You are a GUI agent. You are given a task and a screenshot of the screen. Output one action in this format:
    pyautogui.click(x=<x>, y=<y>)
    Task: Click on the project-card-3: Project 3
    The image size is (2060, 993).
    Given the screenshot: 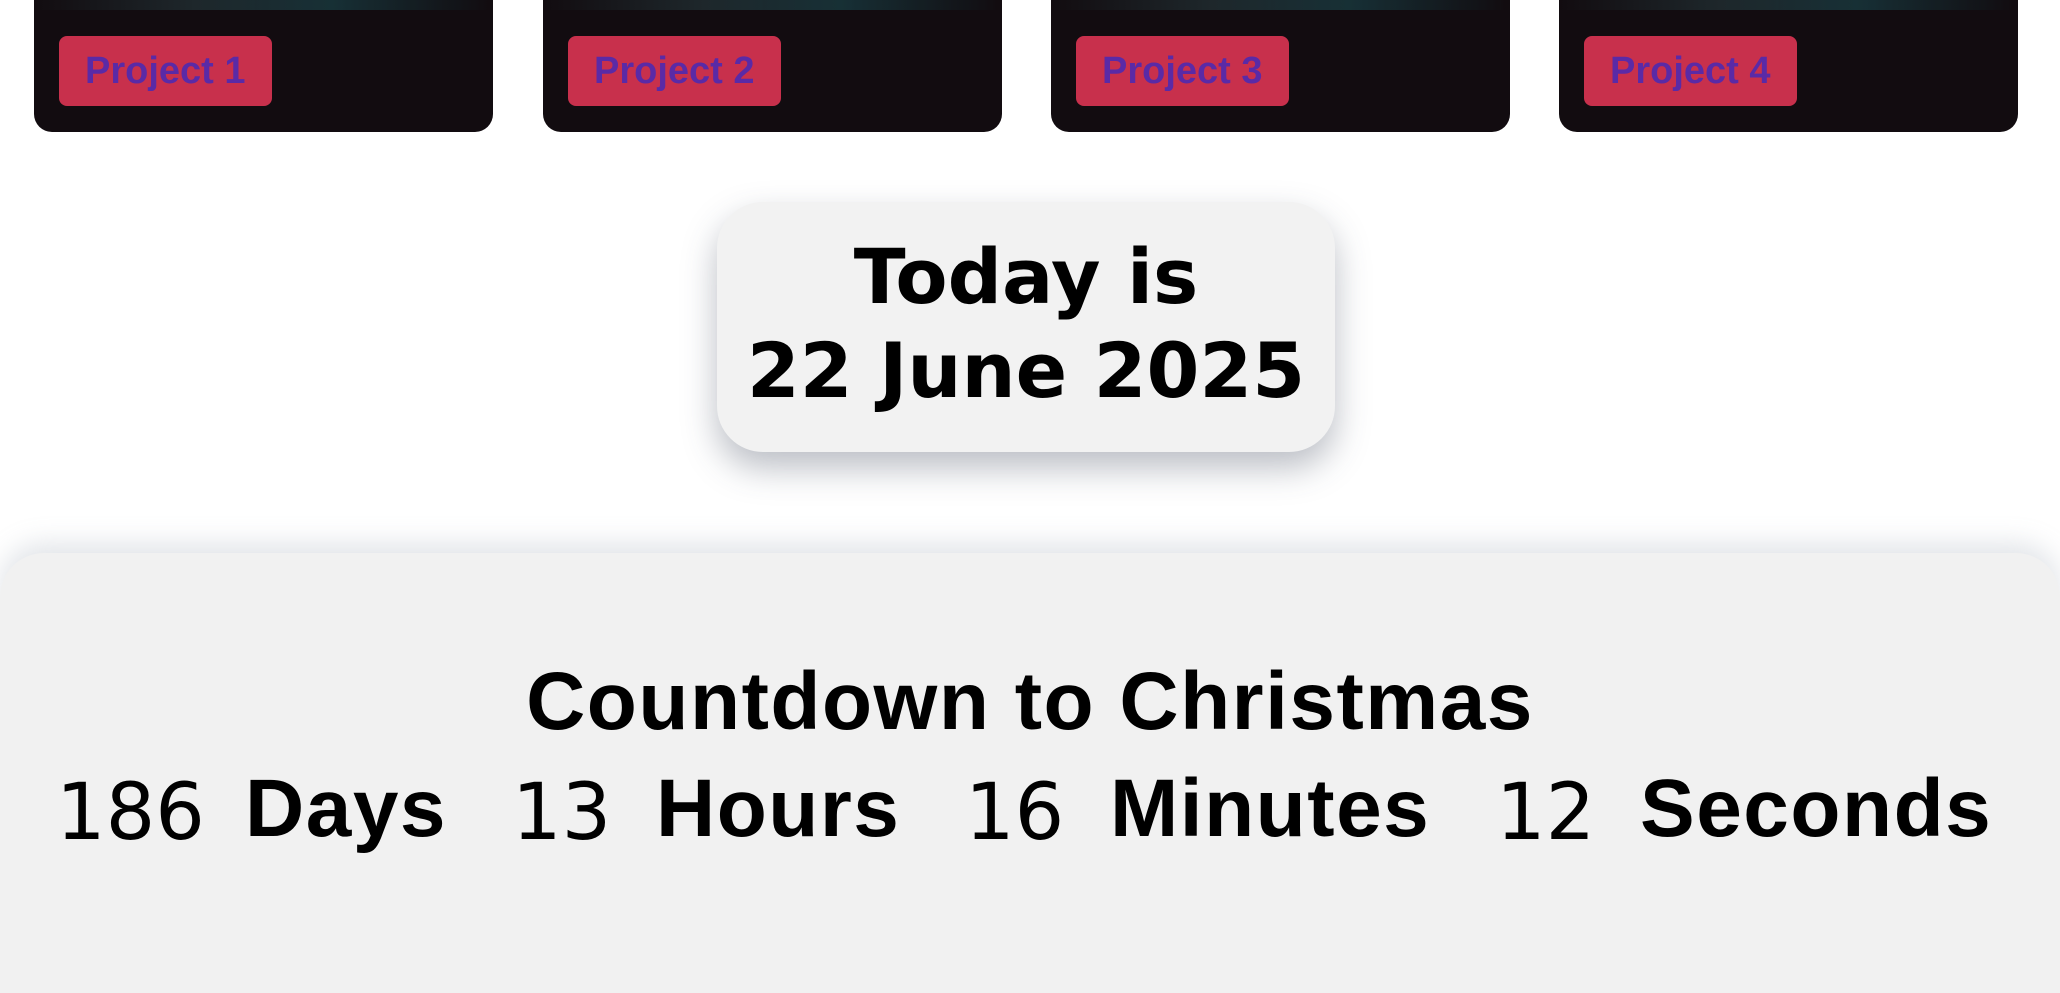 What is the action you would take?
    pyautogui.click(x=1280, y=66)
    